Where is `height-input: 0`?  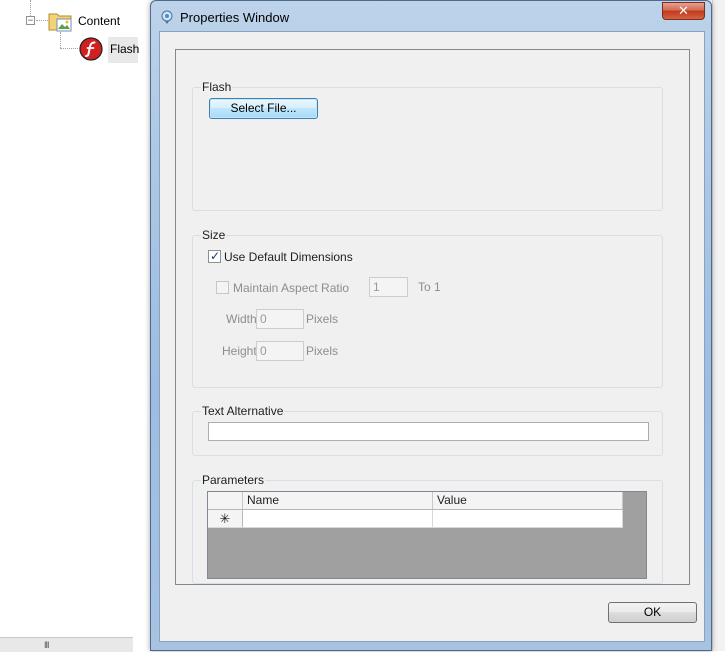
height-input: 0 is located at coordinates (280, 351).